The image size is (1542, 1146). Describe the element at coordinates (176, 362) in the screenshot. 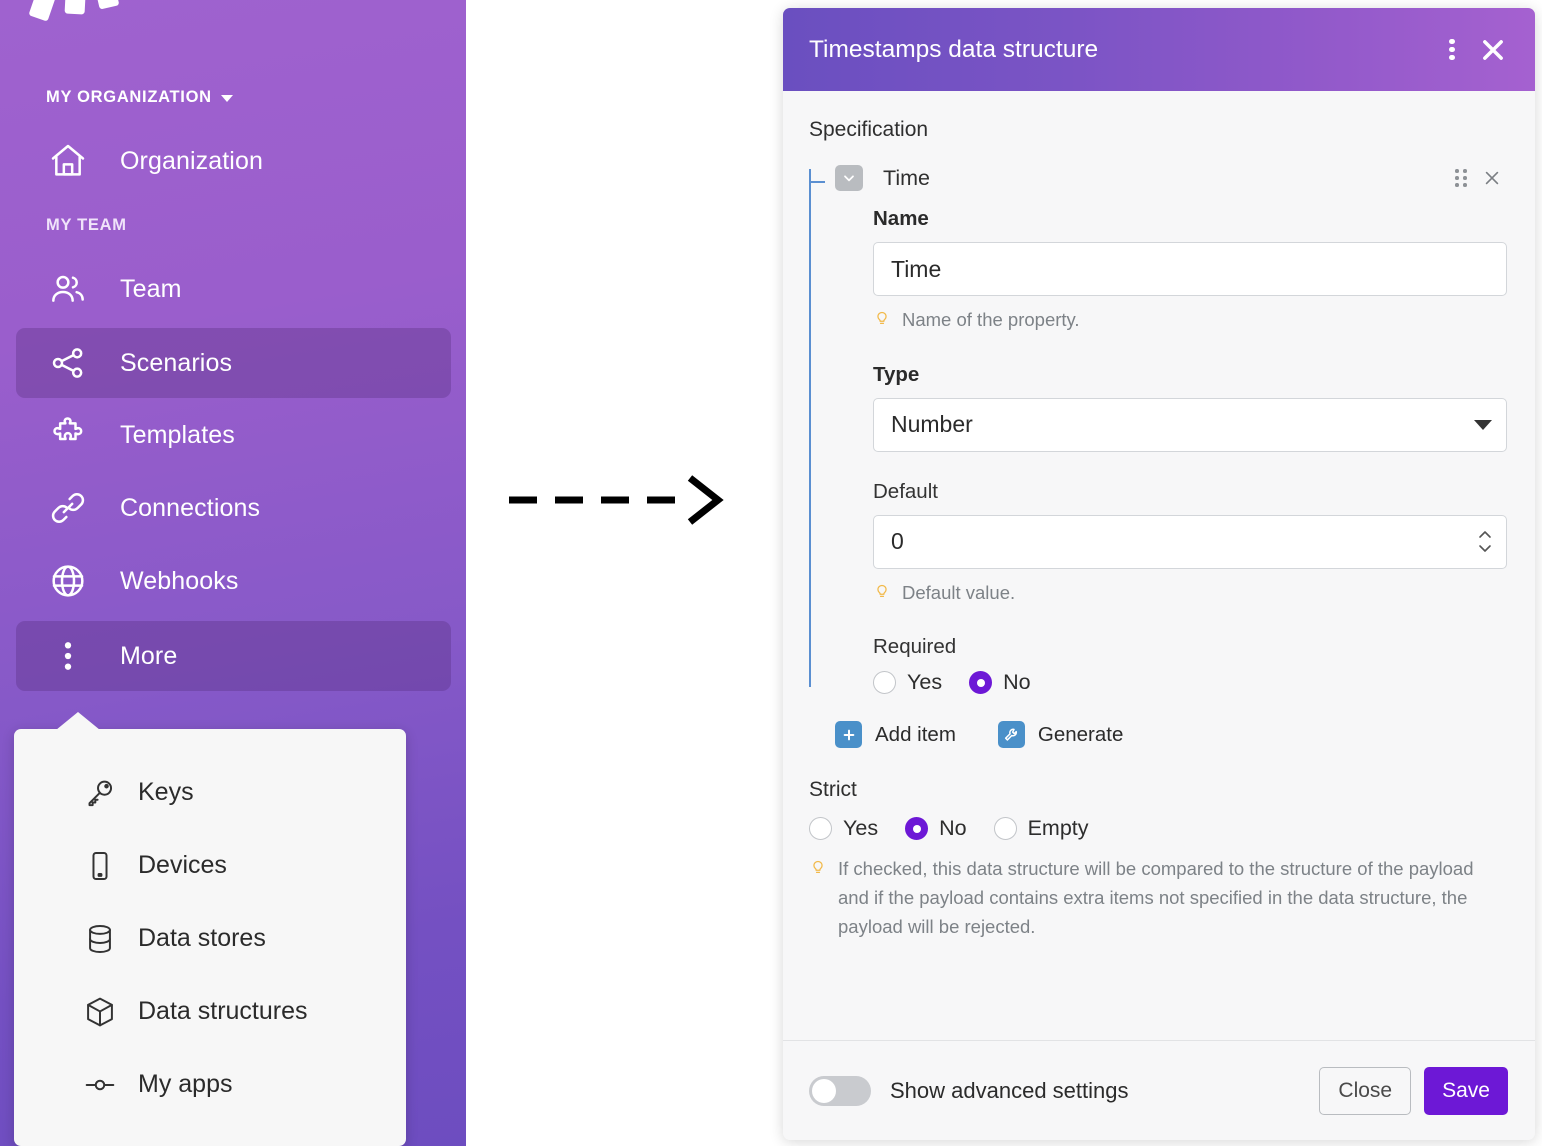

I see `sidebar-item-label: Scenarios` at that location.